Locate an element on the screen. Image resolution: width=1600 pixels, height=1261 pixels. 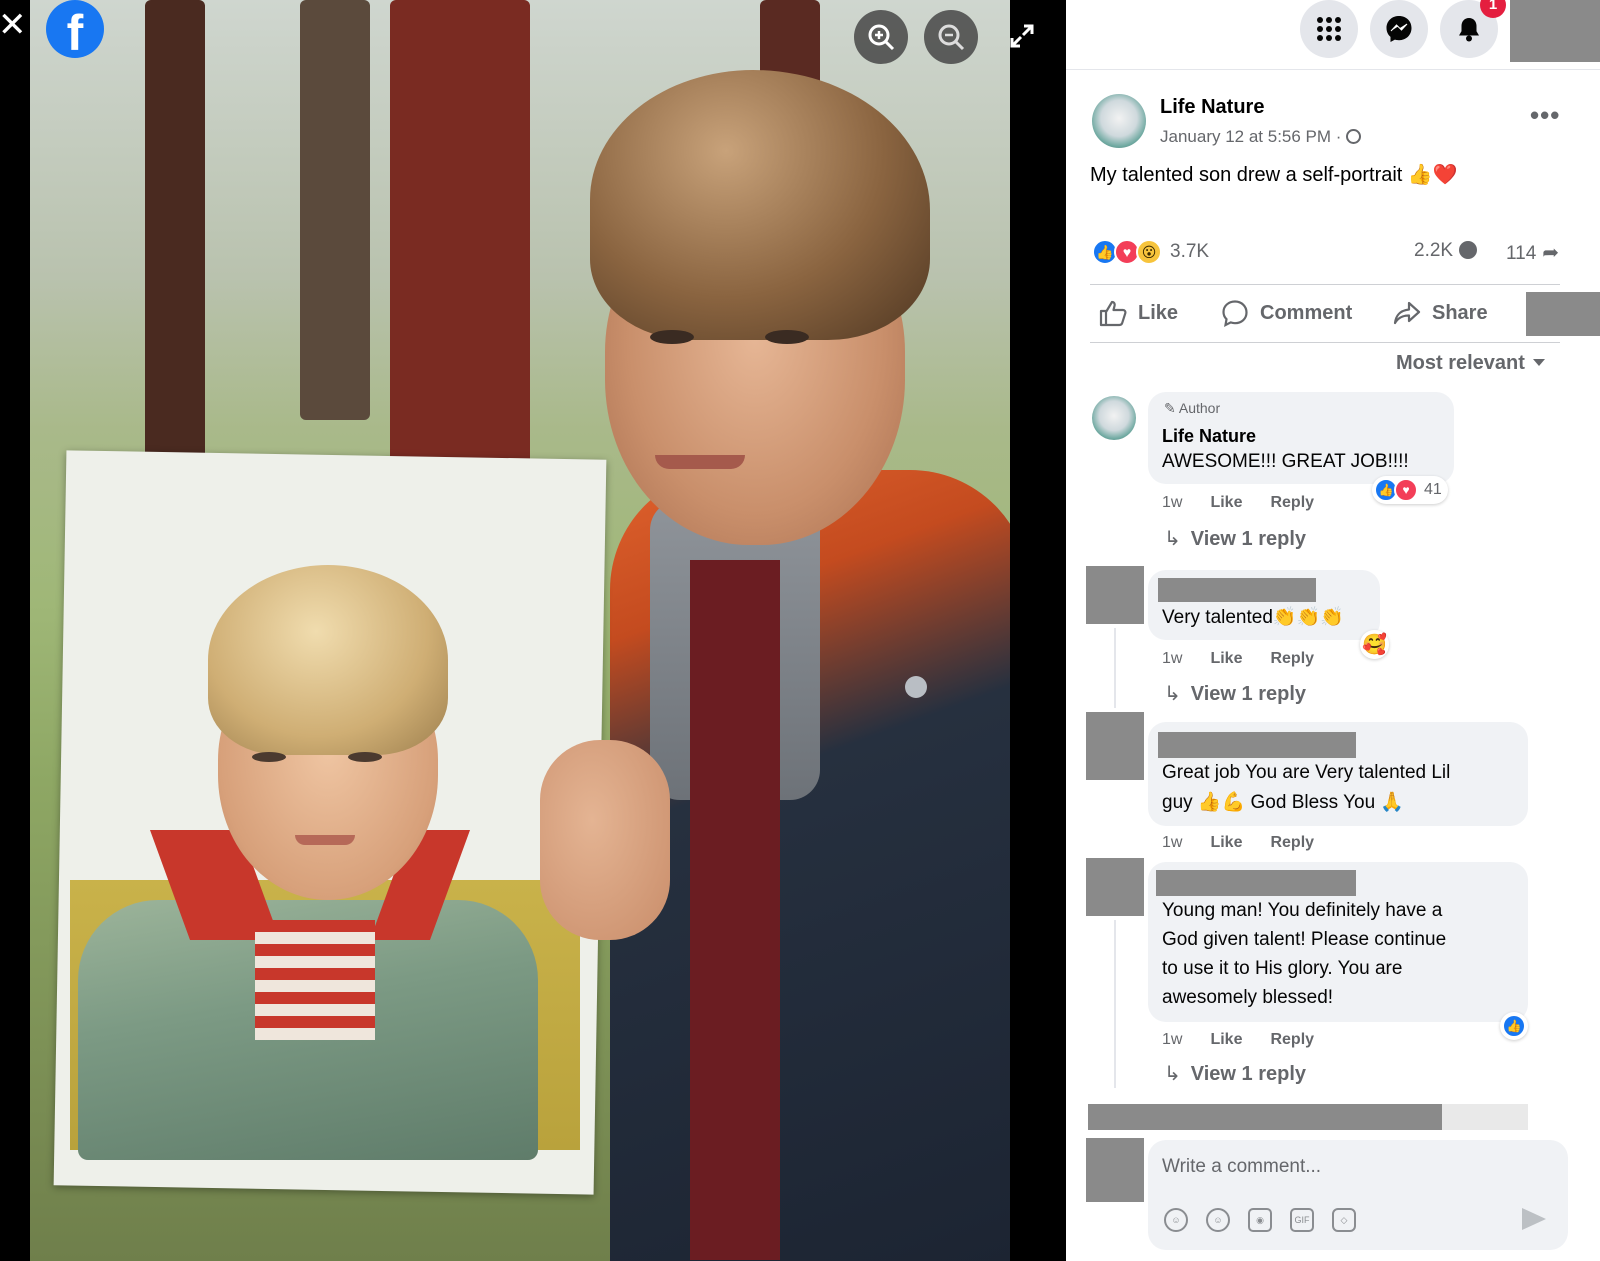
send-icon is located at coordinates (1534, 1219).